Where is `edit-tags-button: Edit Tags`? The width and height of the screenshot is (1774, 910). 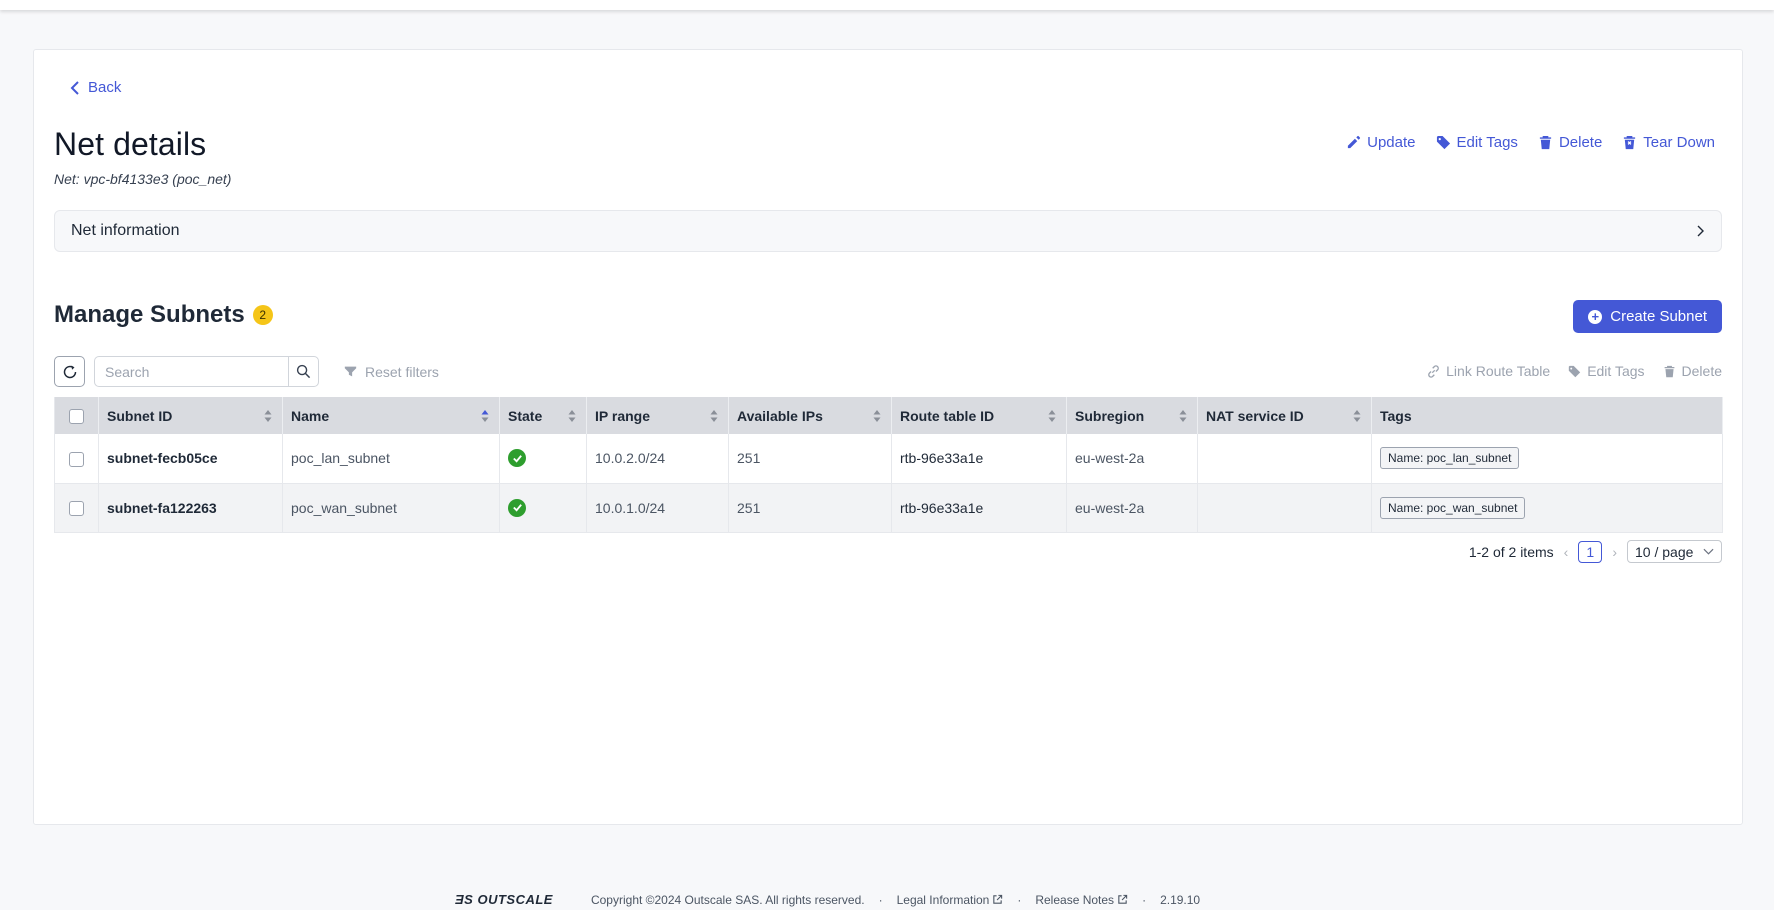
edit-tags-button: Edit Tags is located at coordinates (1477, 142).